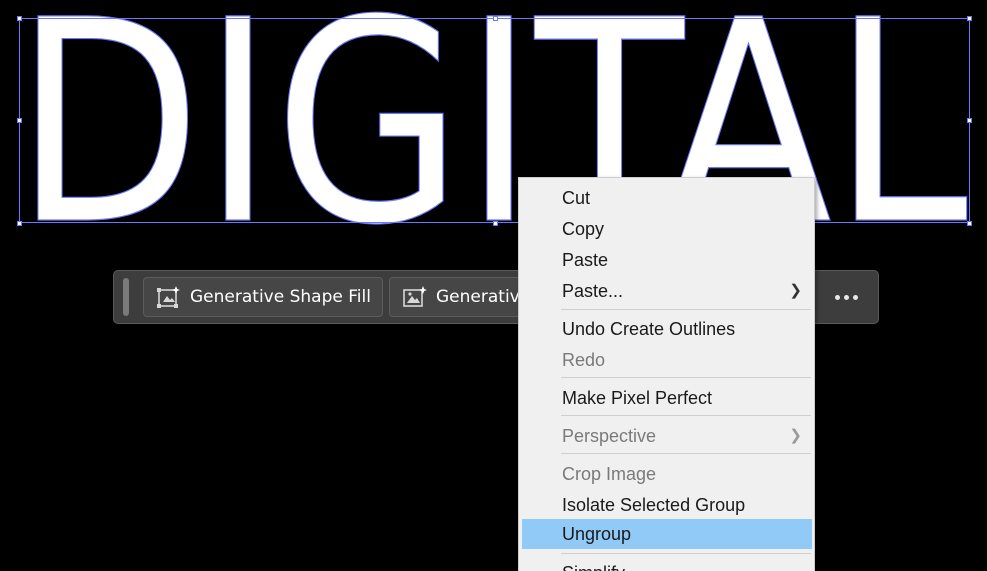 The image size is (987, 571). I want to click on resize-handle-top-left, so click(19, 18).